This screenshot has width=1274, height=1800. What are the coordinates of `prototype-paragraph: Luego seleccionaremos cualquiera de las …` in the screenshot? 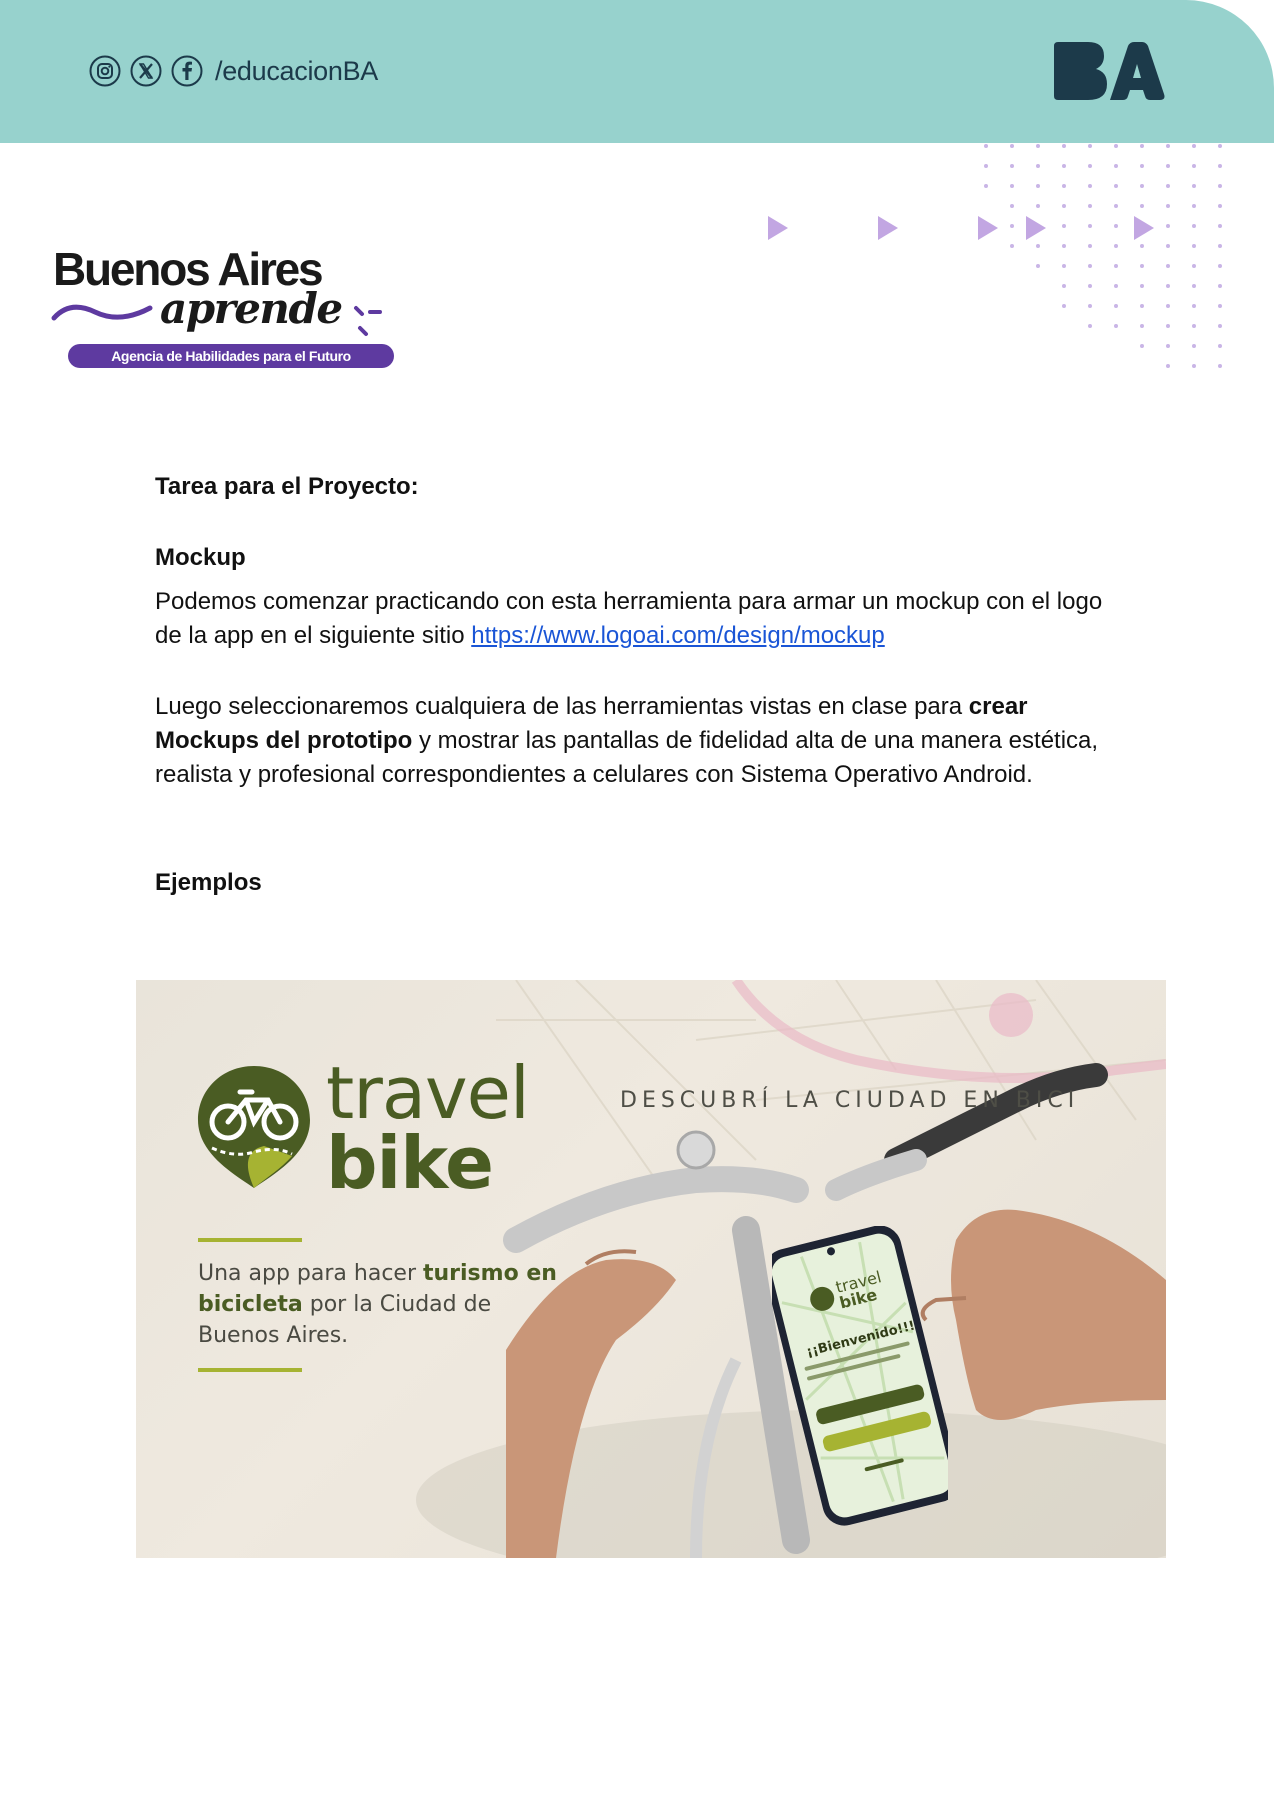 It's located at (635, 741).